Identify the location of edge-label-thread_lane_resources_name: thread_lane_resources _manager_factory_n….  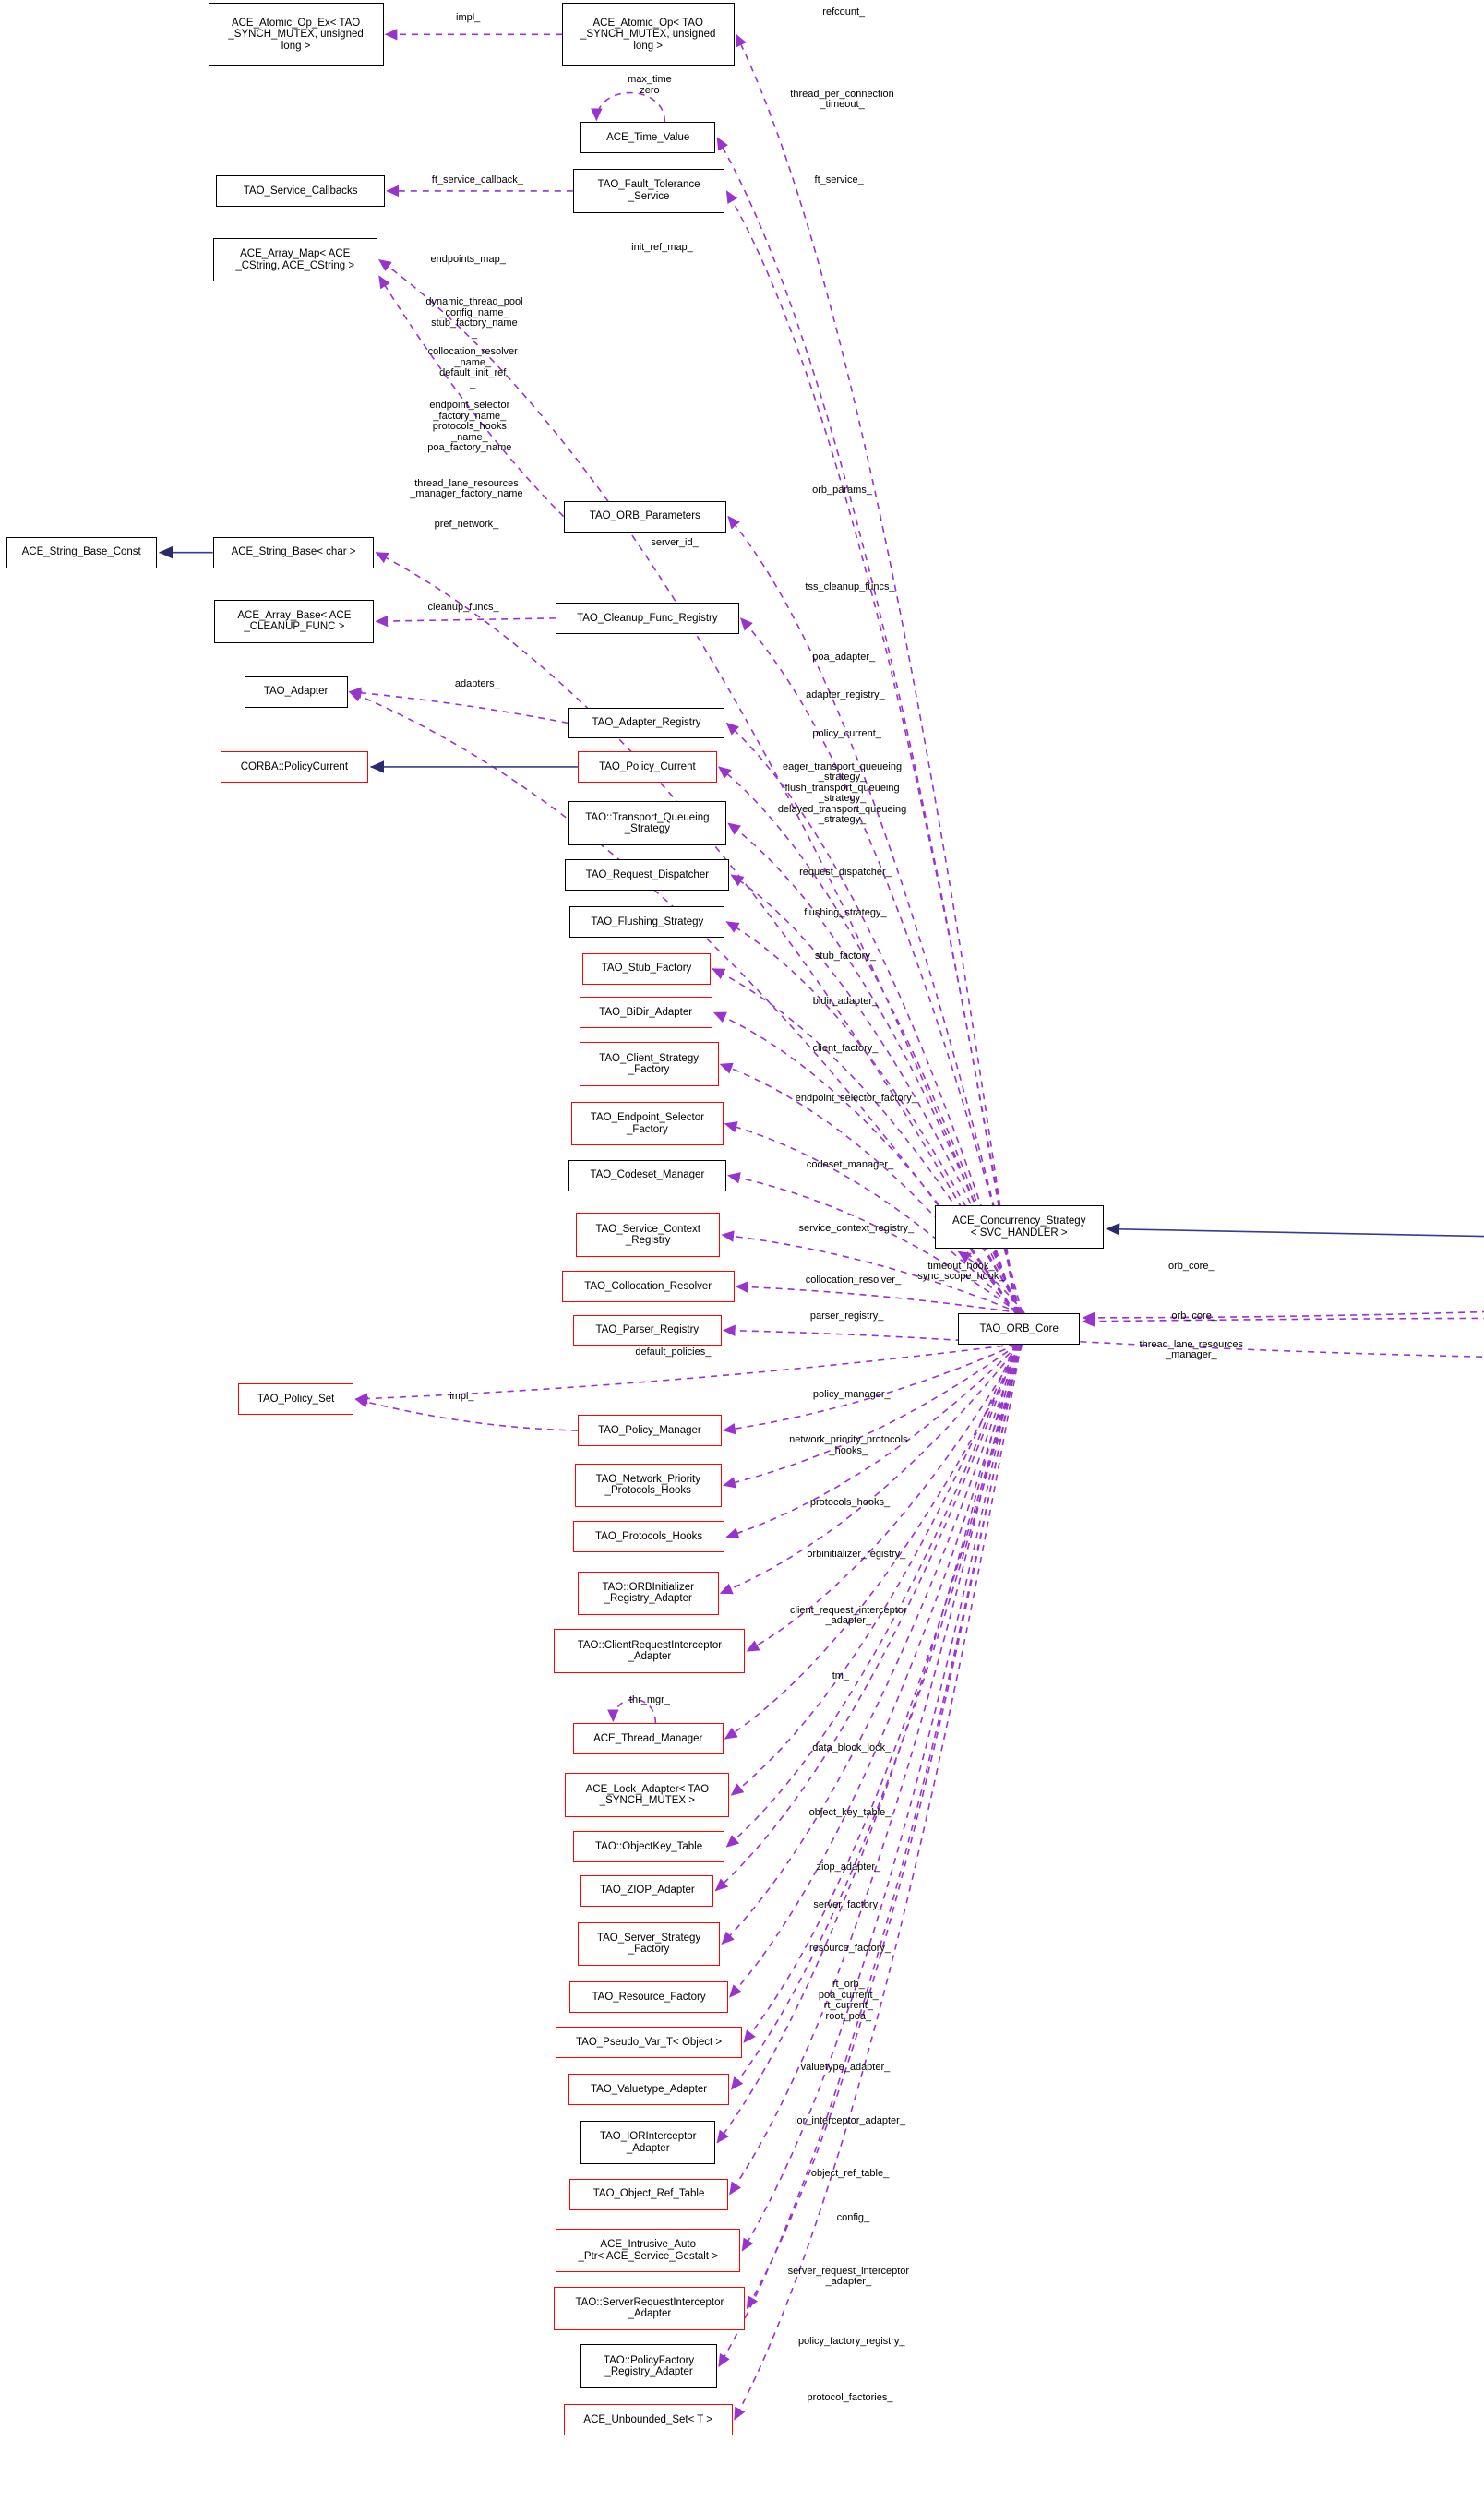
(466, 489).